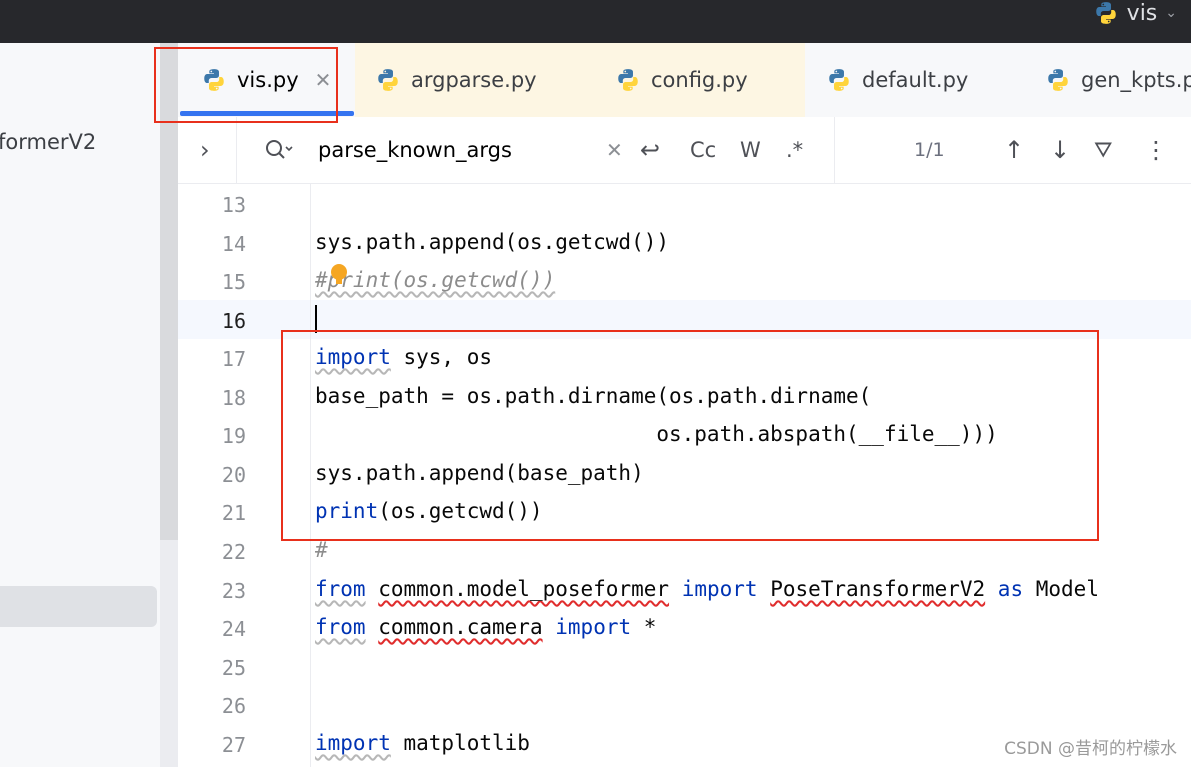 The image size is (1191, 767). I want to click on search-input: parse_known_args, so click(415, 150).